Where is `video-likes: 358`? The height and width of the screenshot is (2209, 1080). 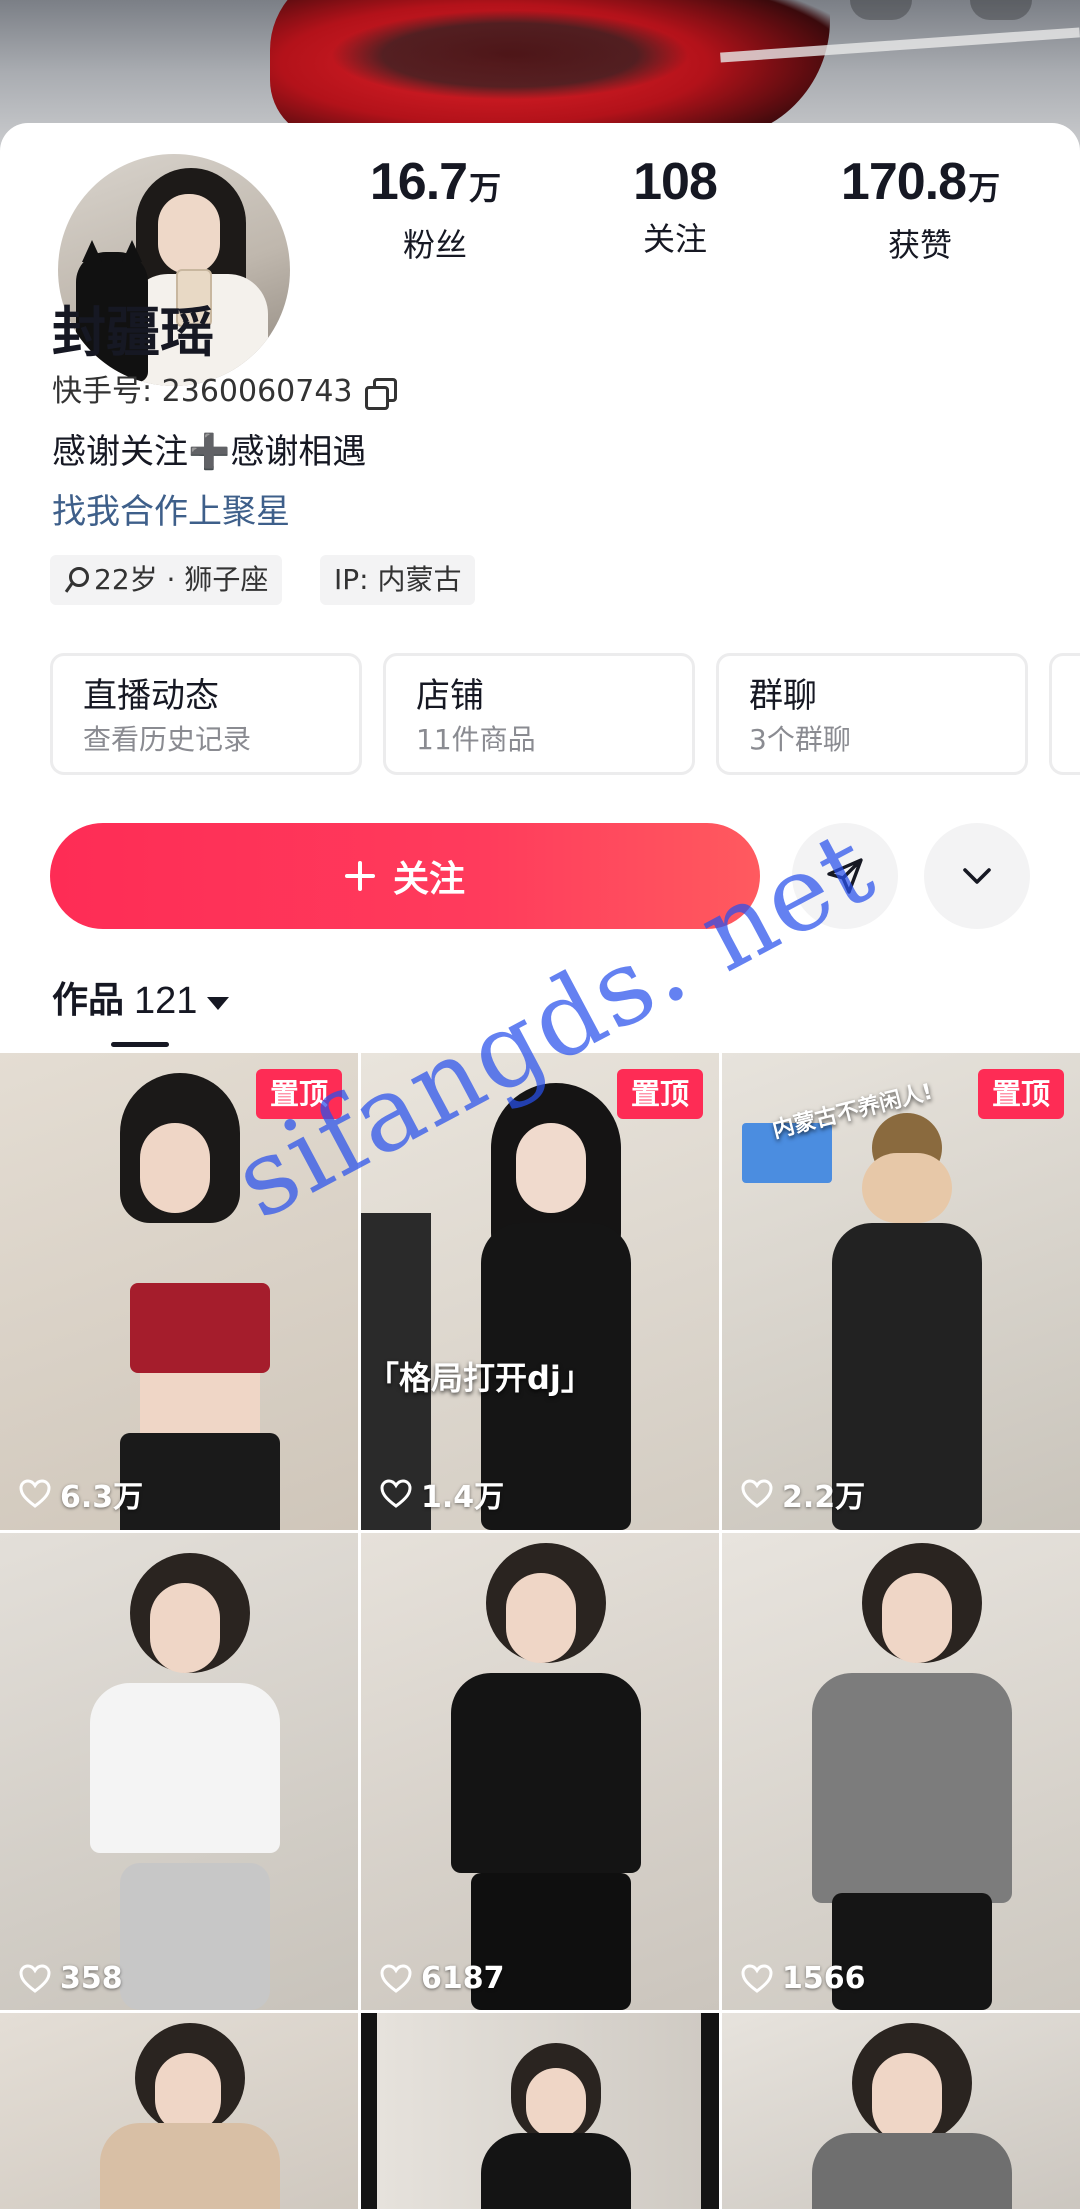
video-likes: 358 is located at coordinates (70, 1978).